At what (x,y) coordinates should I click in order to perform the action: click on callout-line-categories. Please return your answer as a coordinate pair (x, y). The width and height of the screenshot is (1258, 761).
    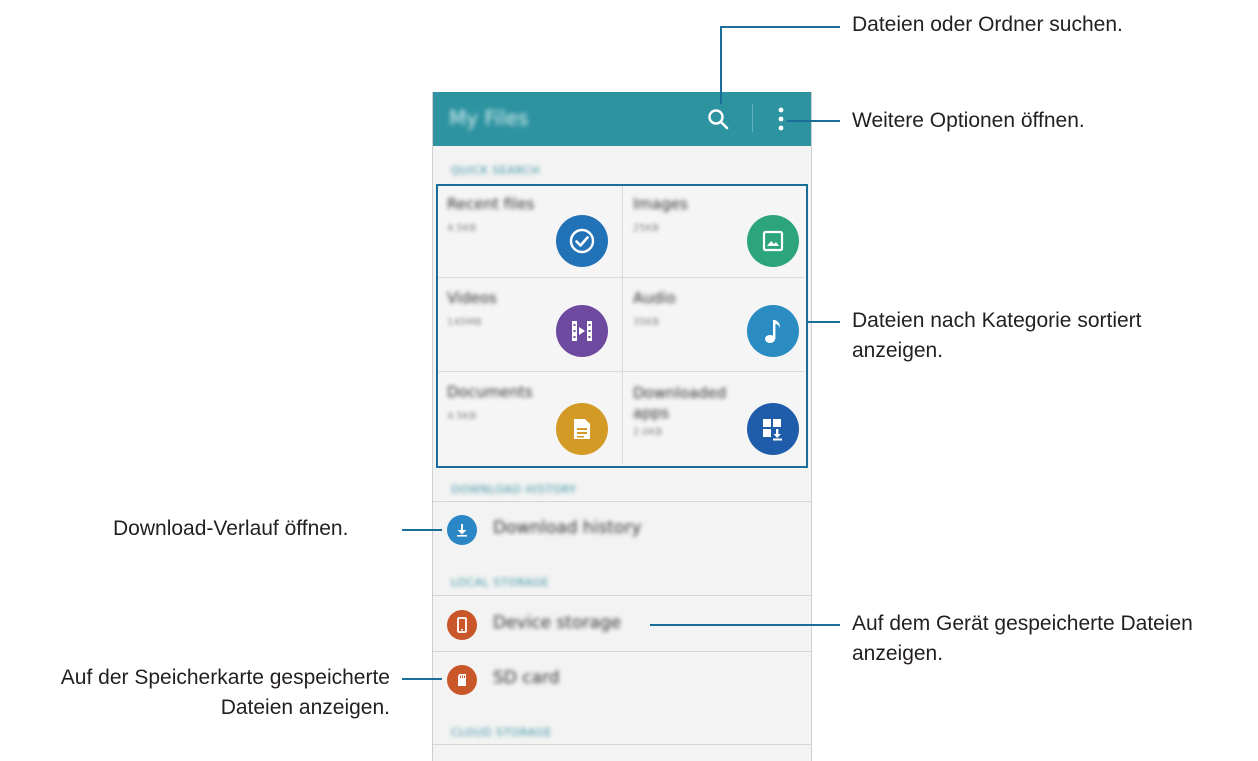
    Looking at the image, I should click on (823, 322).